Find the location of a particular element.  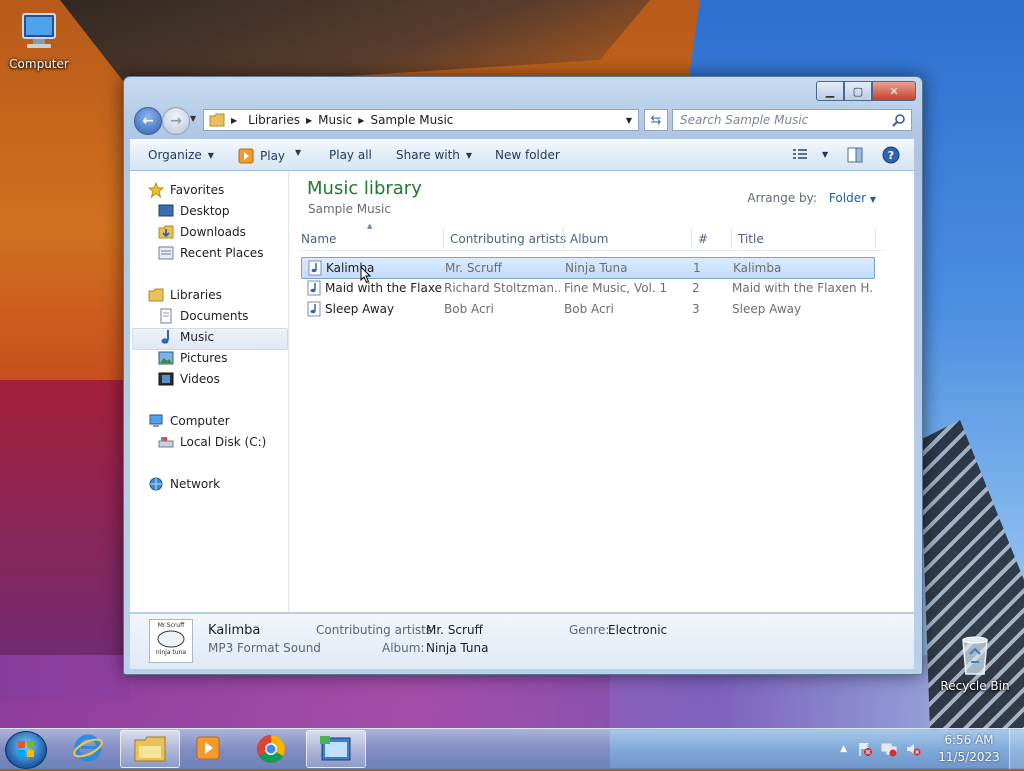

column-header-number: # is located at coordinates (703, 239).